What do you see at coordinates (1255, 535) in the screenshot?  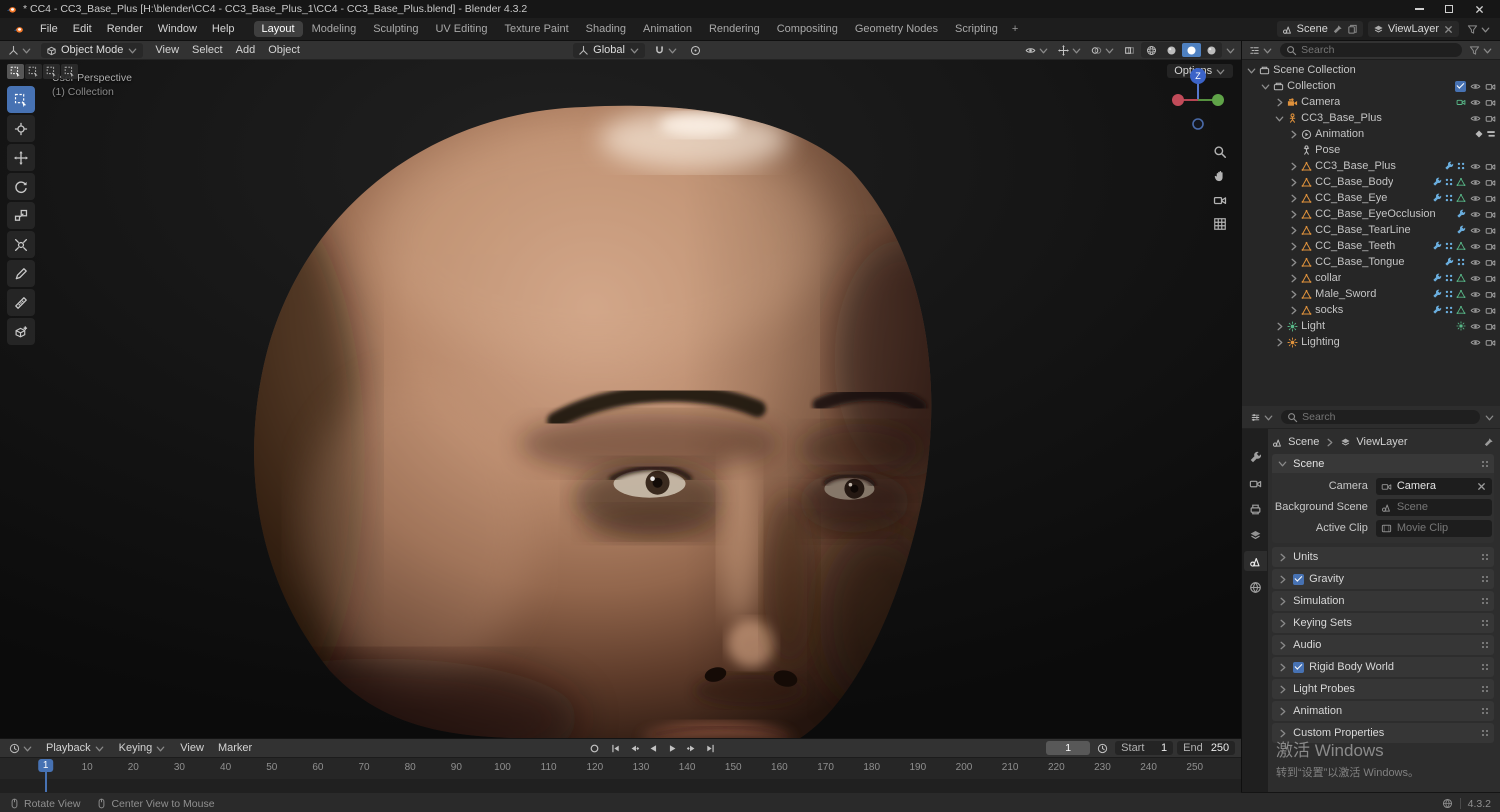 I see `properties-tab-view-layer` at bounding box center [1255, 535].